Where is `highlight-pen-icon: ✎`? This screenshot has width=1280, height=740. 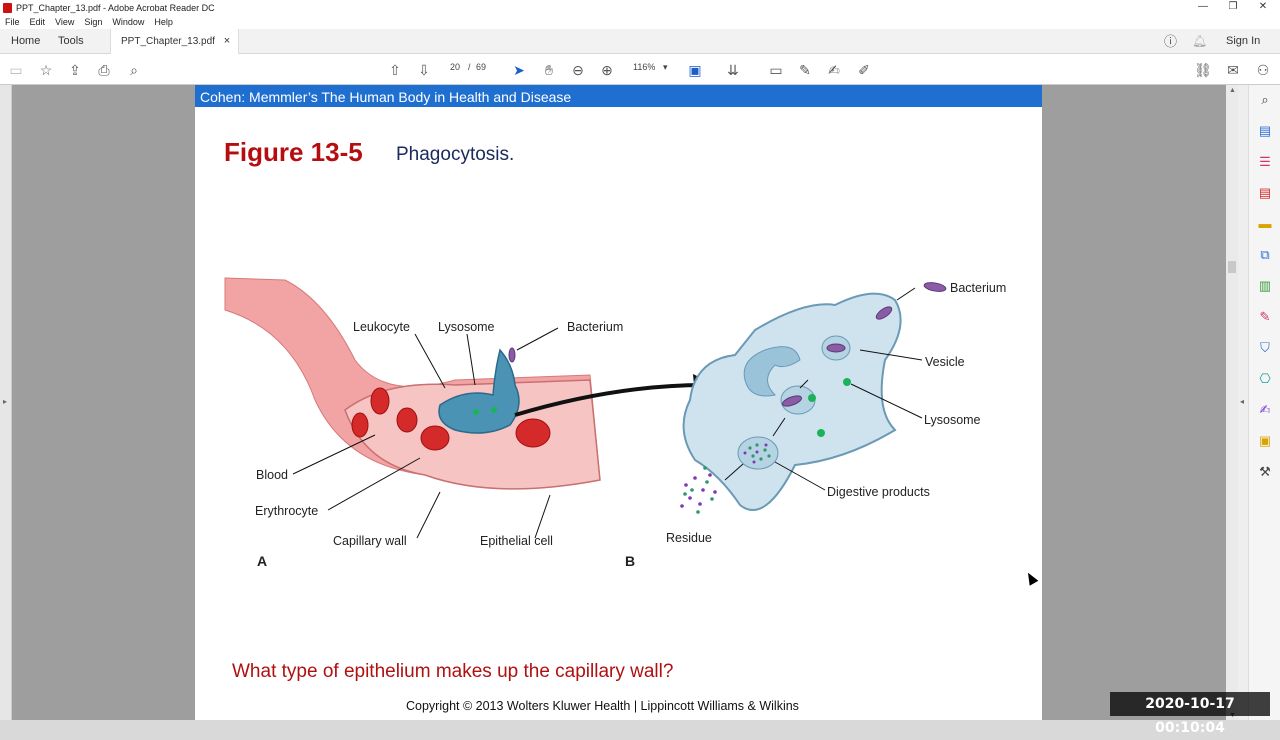 highlight-pen-icon: ✎ is located at coordinates (805, 70).